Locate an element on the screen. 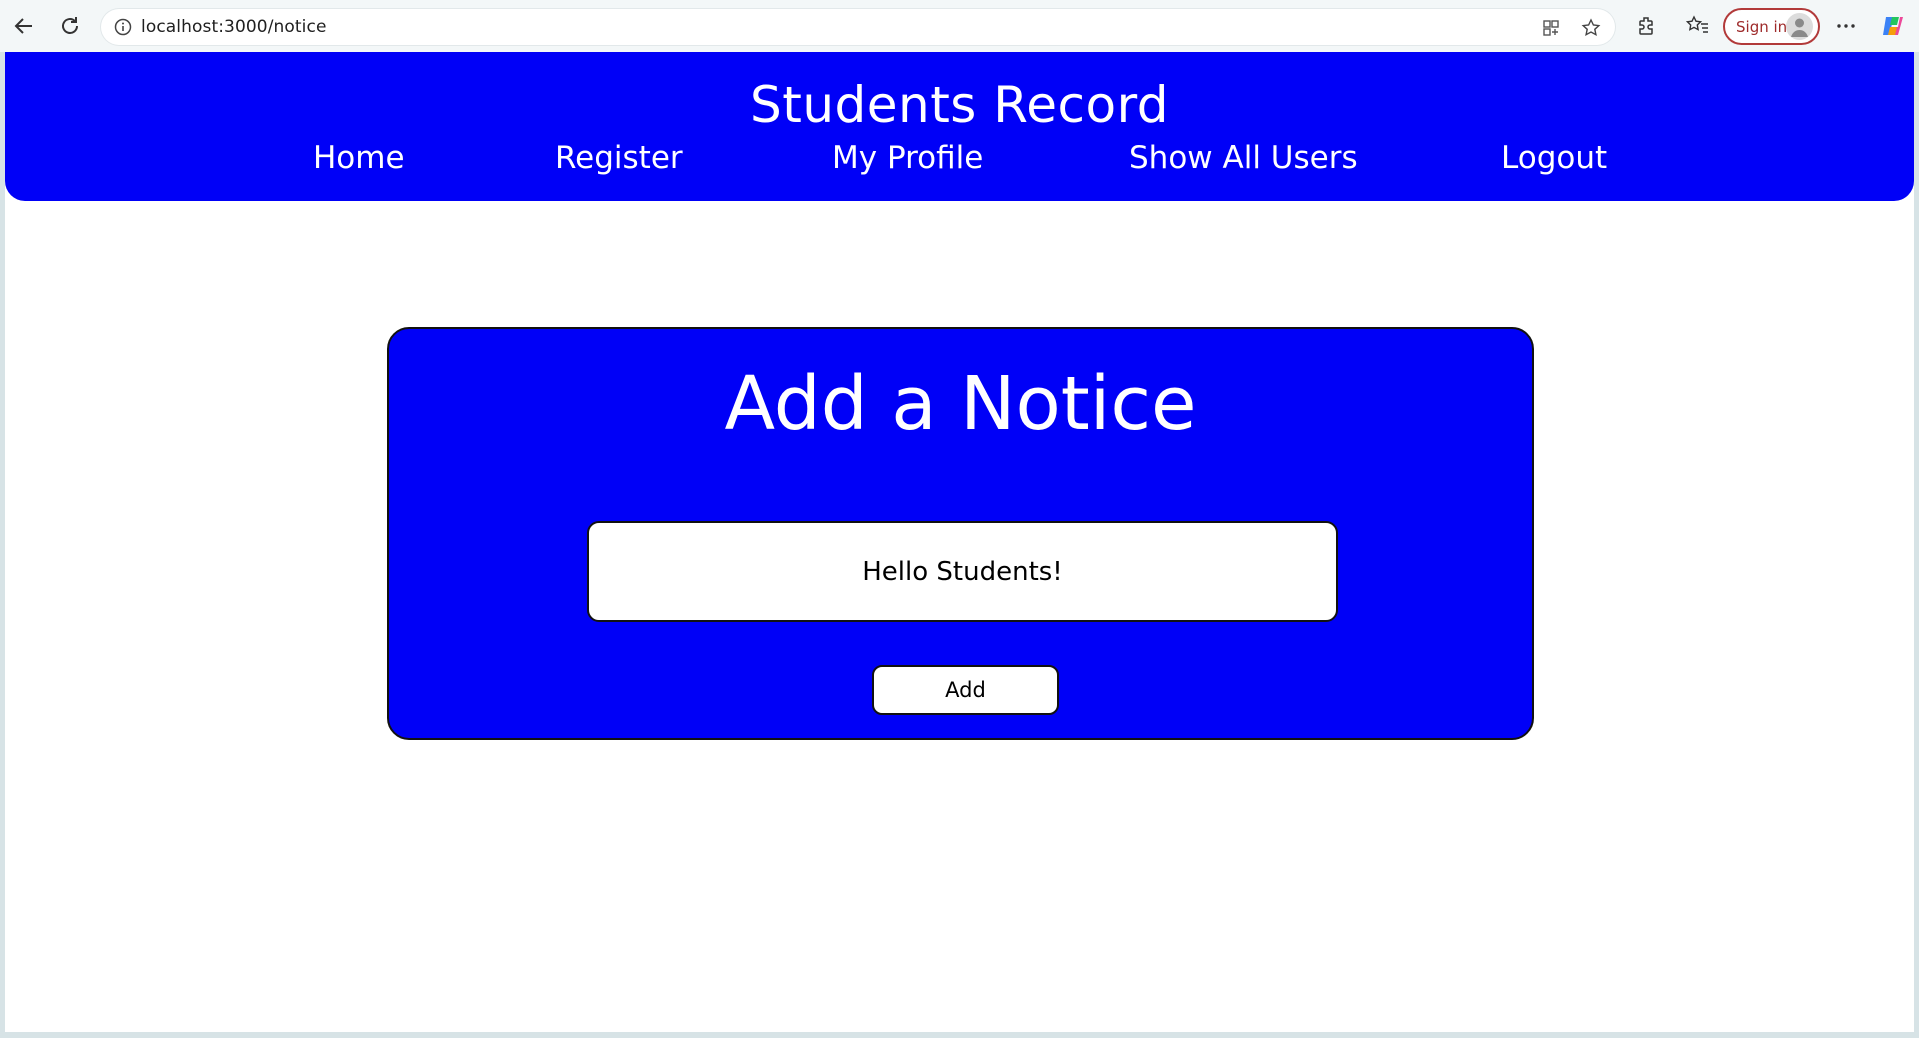 The height and width of the screenshot is (1038, 1919). sign-in-label: Sign in is located at coordinates (1762, 26).